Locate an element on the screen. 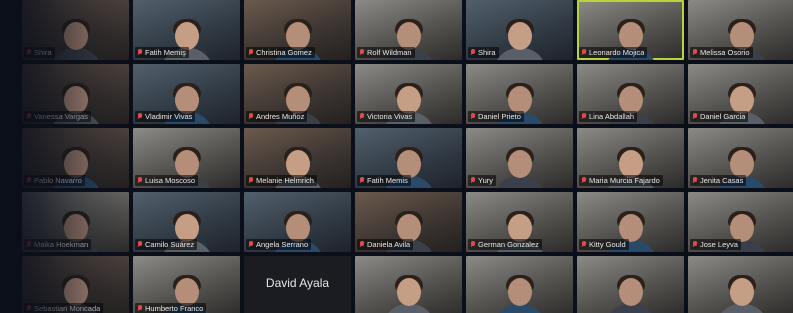  participant-name: Maria Murcia Fajardo is located at coordinates (624, 180).